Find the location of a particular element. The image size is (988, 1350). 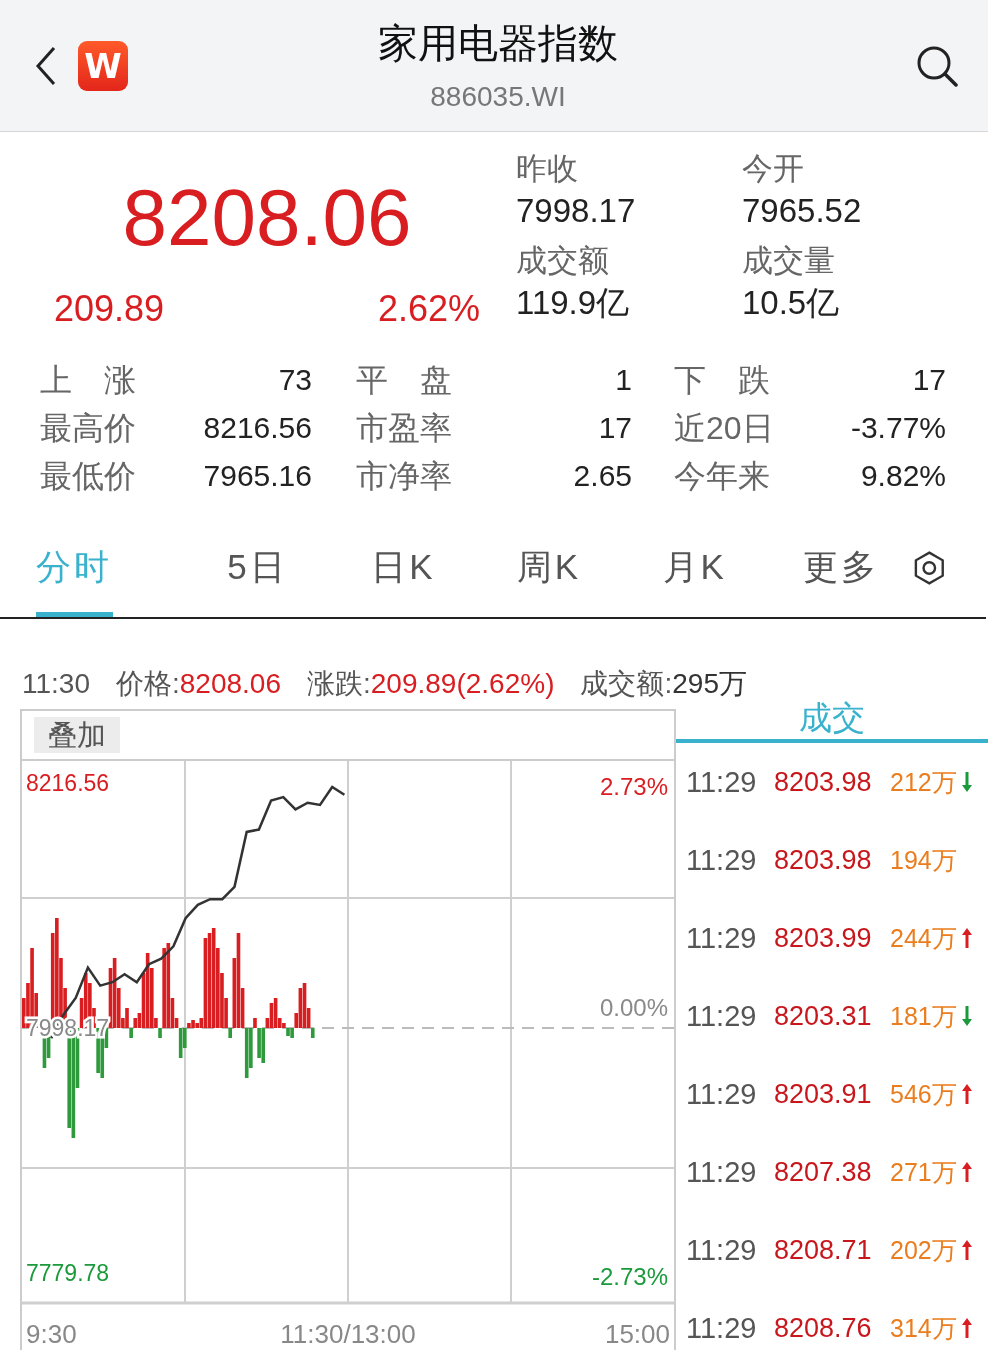

stat-value: 73 is located at coordinates (294, 380).